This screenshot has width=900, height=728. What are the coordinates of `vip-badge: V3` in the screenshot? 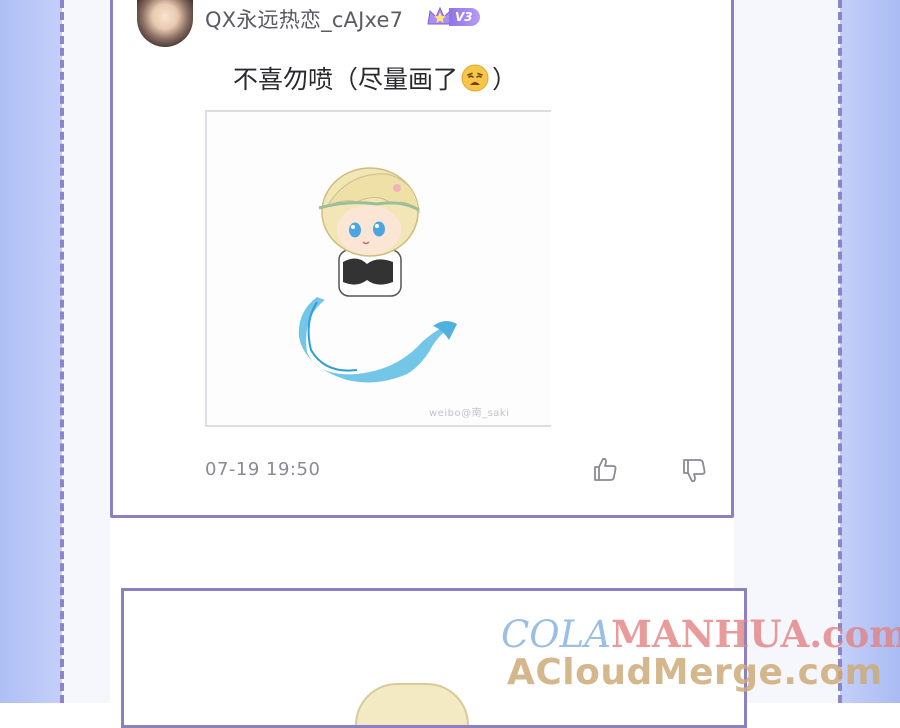 It's located at (452, 17).